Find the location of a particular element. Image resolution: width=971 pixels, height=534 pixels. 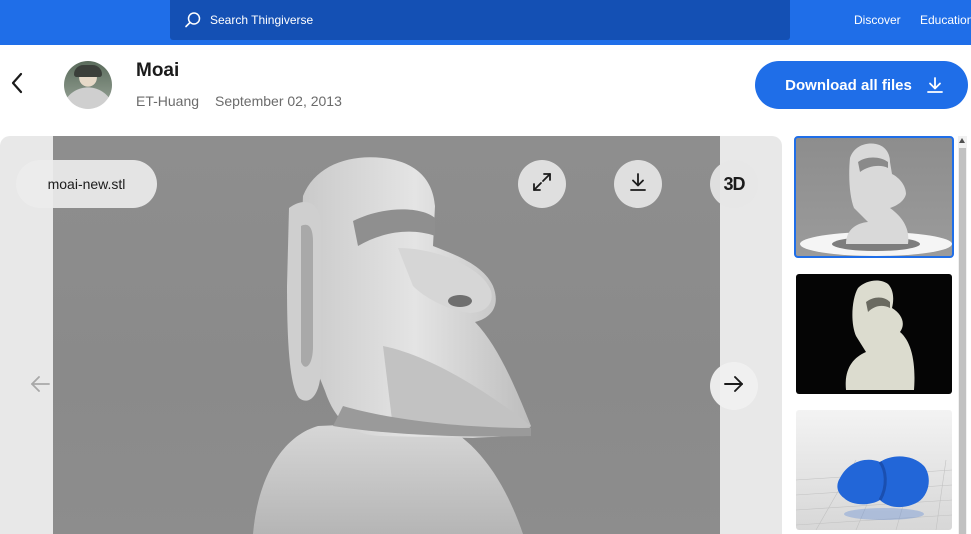

download-file-button is located at coordinates (638, 184).